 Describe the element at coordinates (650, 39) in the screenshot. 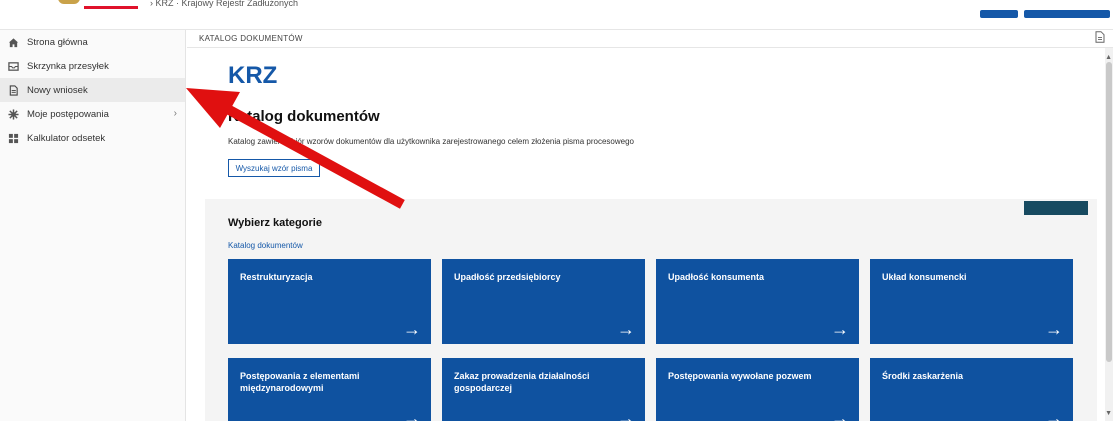

I see `page-header: KATALOG DOKUMENTÓW` at that location.